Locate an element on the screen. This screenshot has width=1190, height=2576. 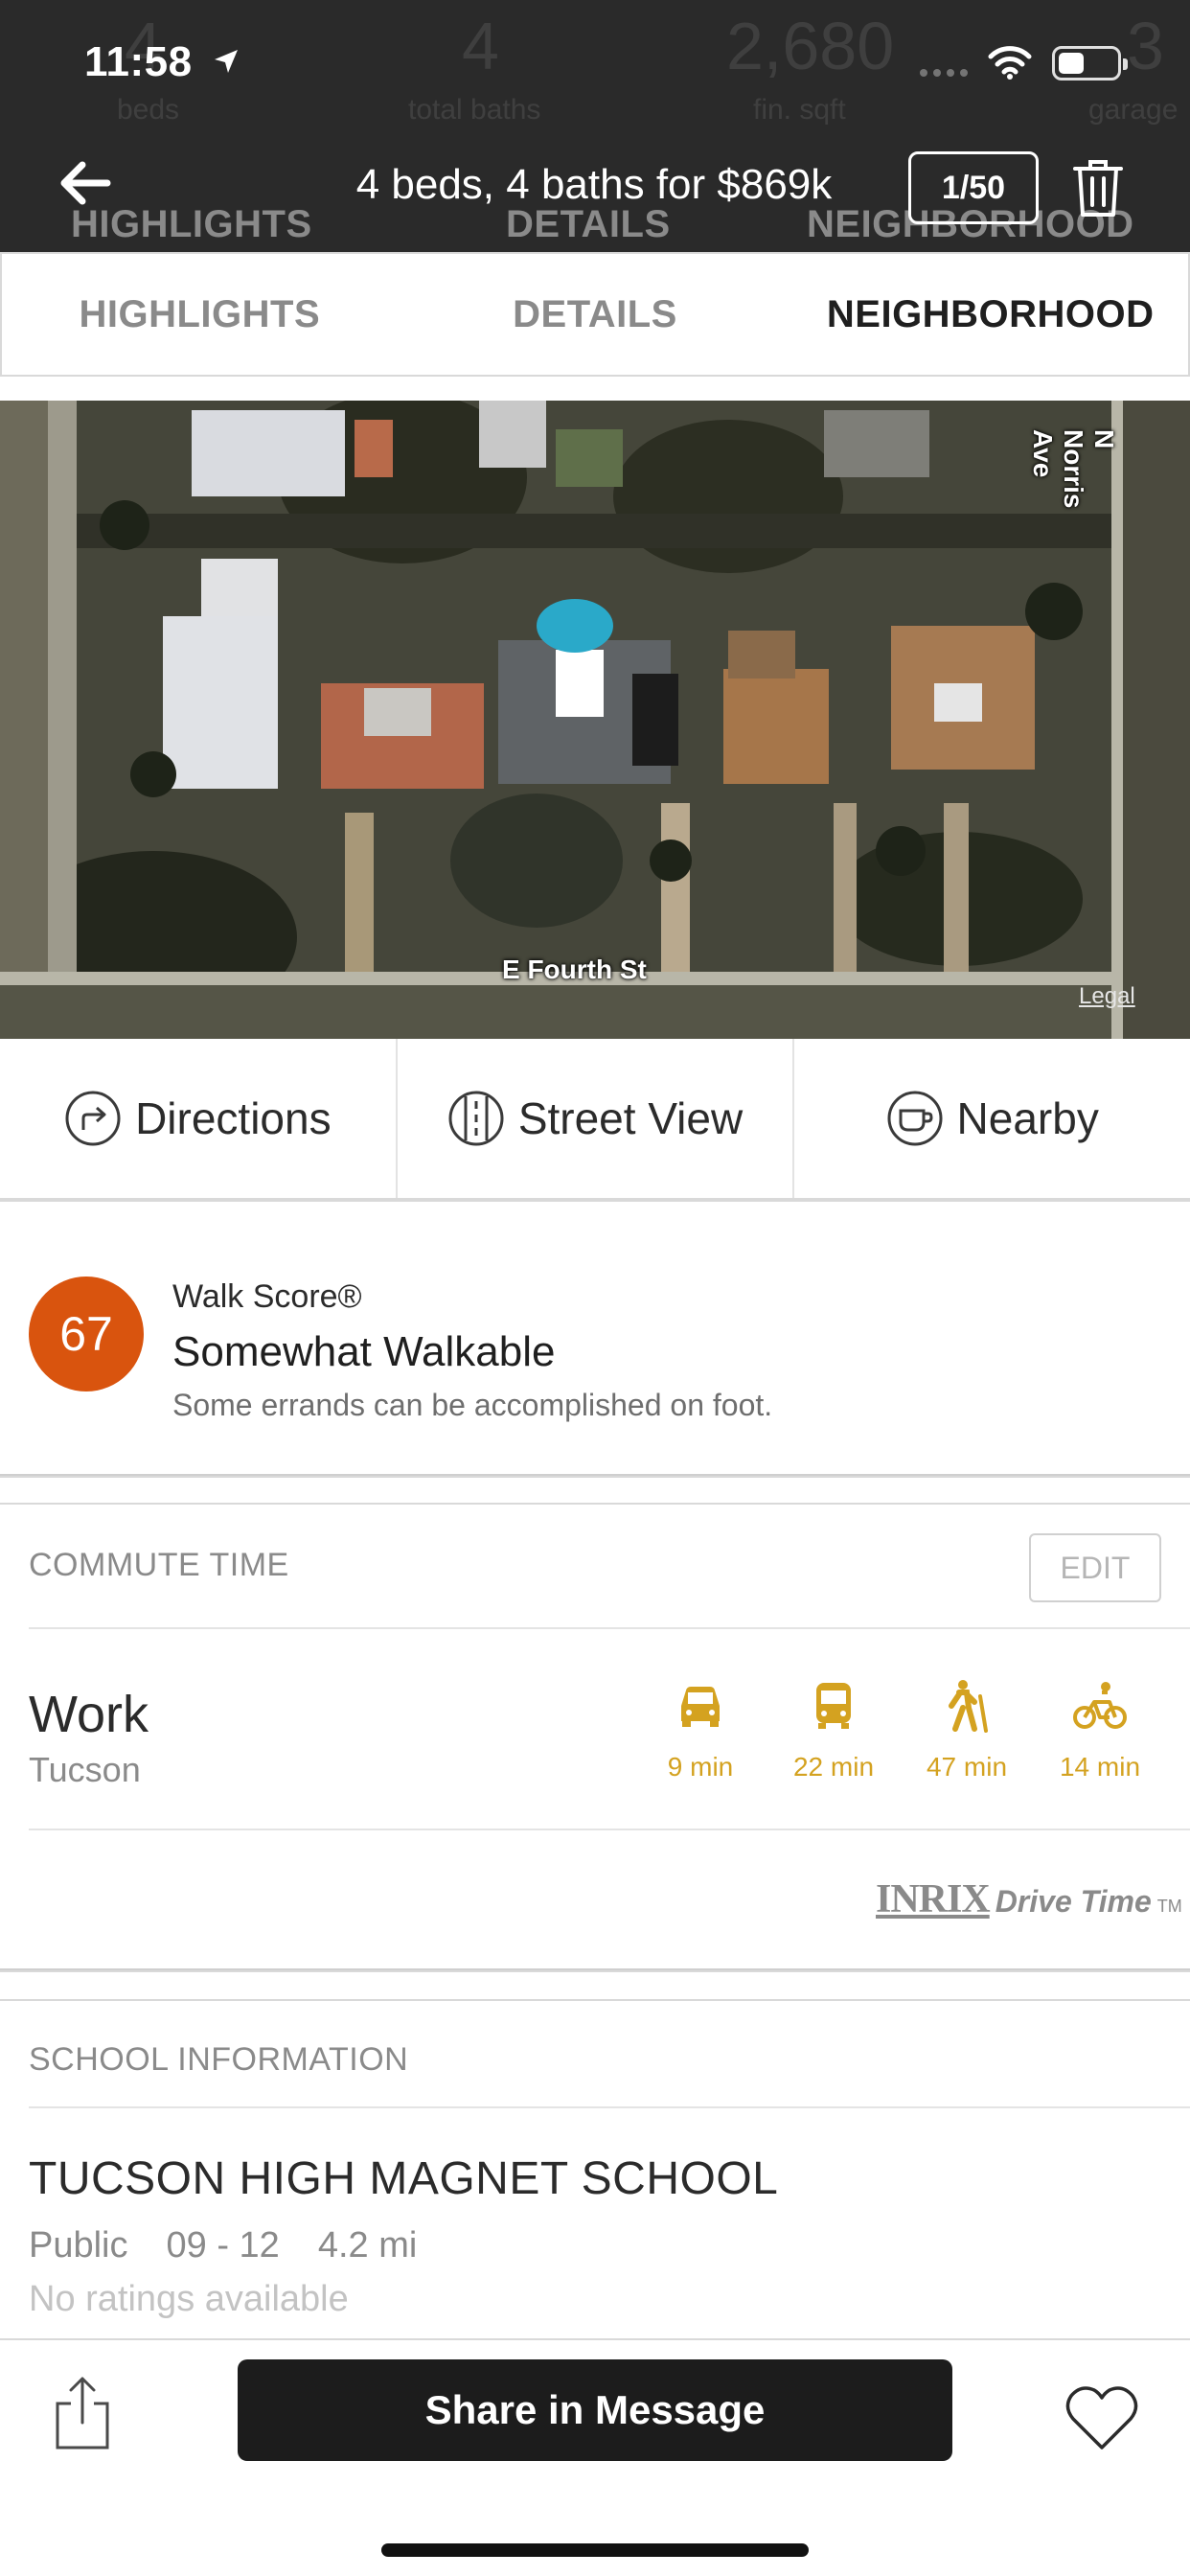
school-rating: No ratings available is located at coordinates (189, 2299).